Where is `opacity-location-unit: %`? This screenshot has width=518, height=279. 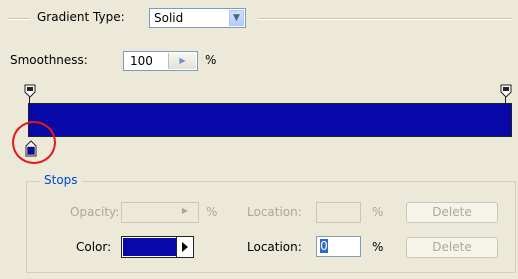 opacity-location-unit: % is located at coordinates (378, 212).